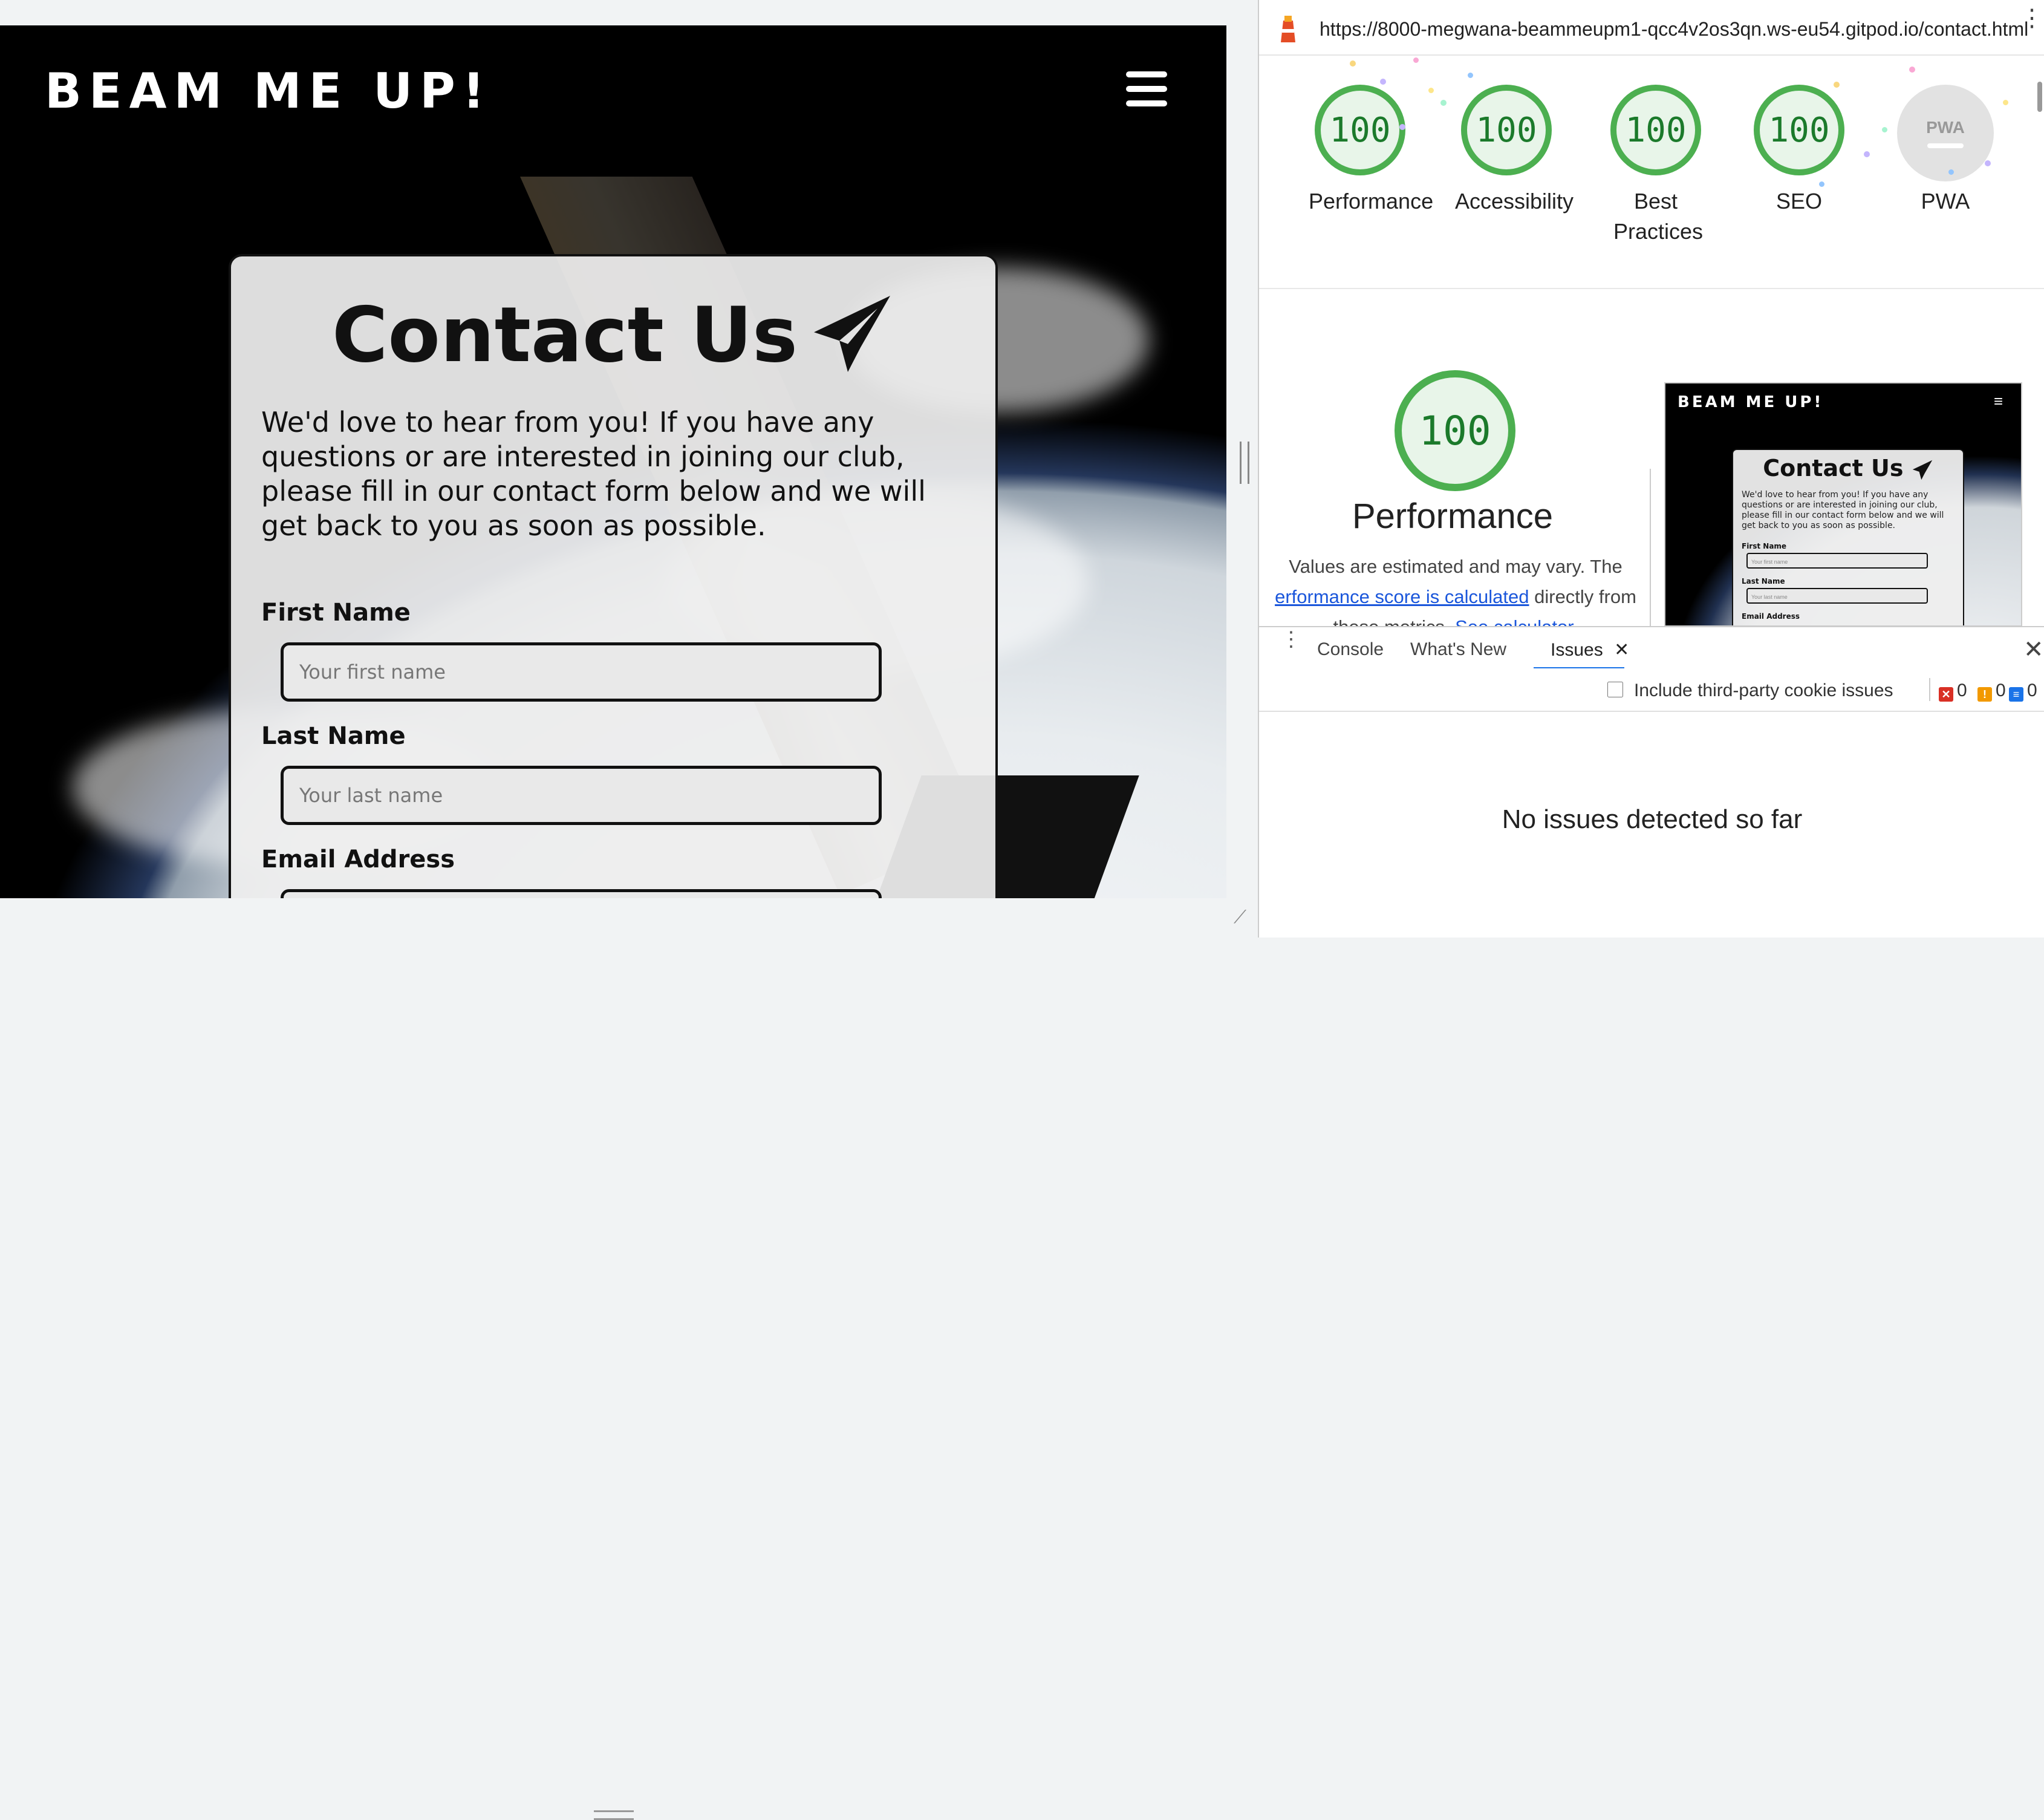 The height and width of the screenshot is (1820, 2044). I want to click on thumbnail-last-input: Your last name, so click(1837, 596).